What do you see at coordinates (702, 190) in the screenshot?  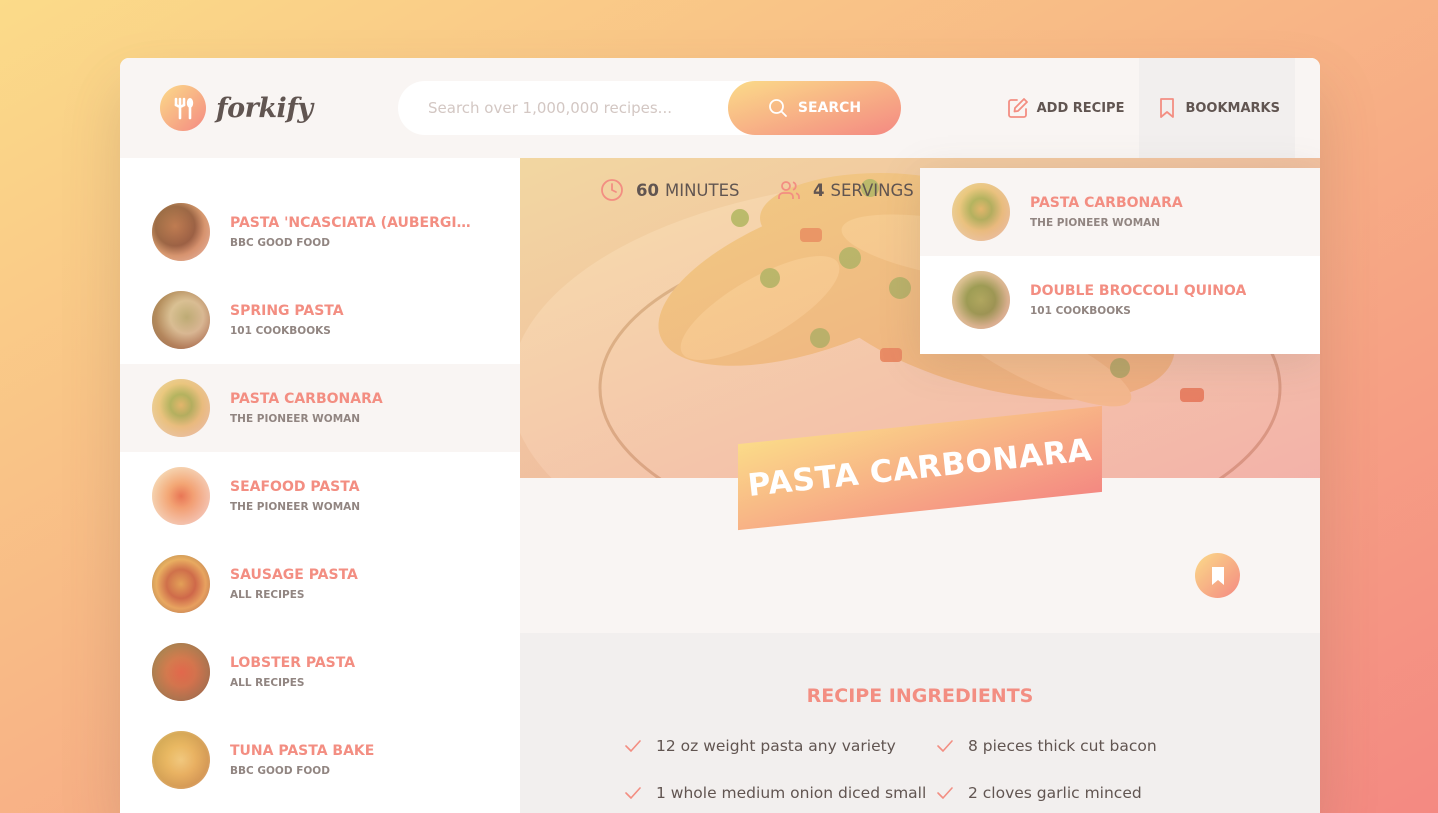 I see `minutes-label: MINUTES` at bounding box center [702, 190].